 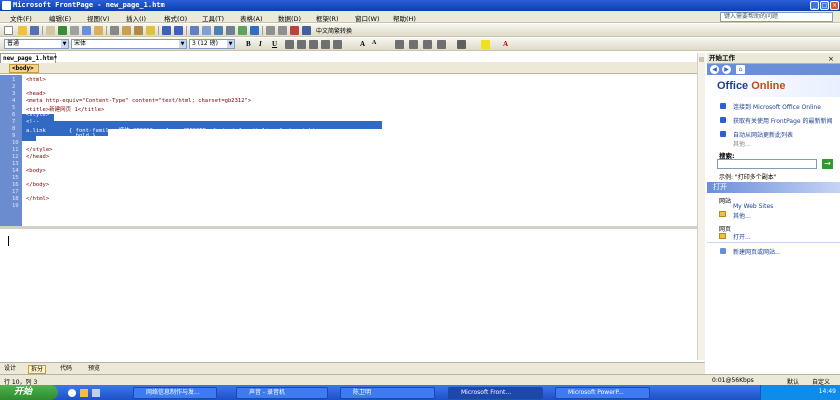 I want to click on maximize-icon: □, so click(x=824, y=5).